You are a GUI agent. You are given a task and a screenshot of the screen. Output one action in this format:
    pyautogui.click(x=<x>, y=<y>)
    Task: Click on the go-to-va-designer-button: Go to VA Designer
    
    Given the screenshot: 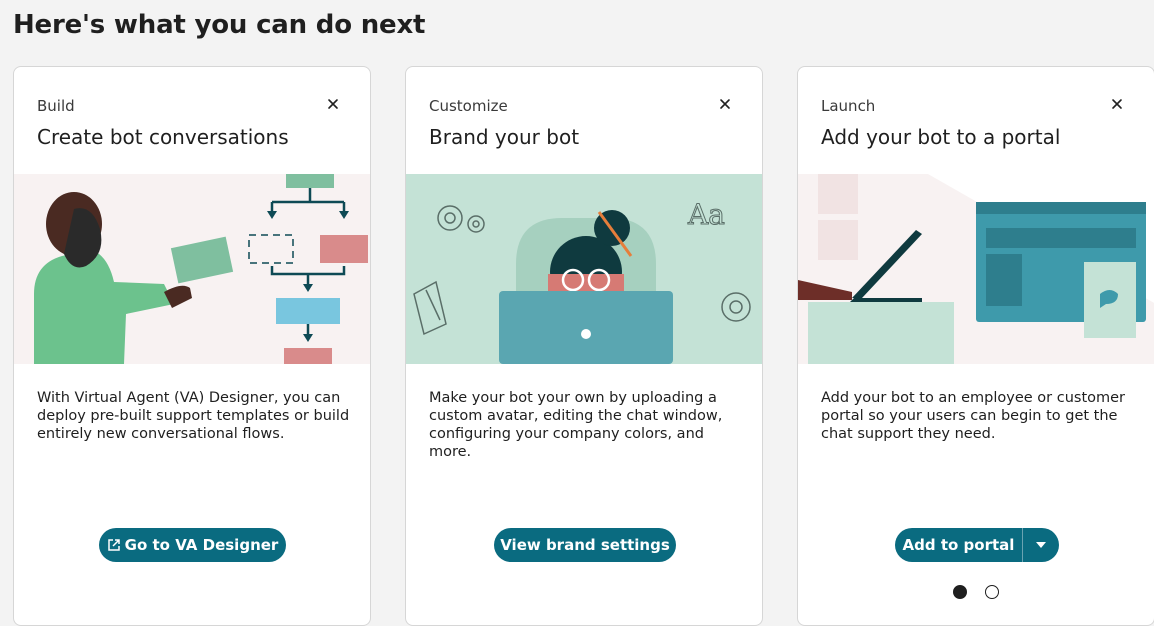 What is the action you would take?
    pyautogui.click(x=192, y=545)
    